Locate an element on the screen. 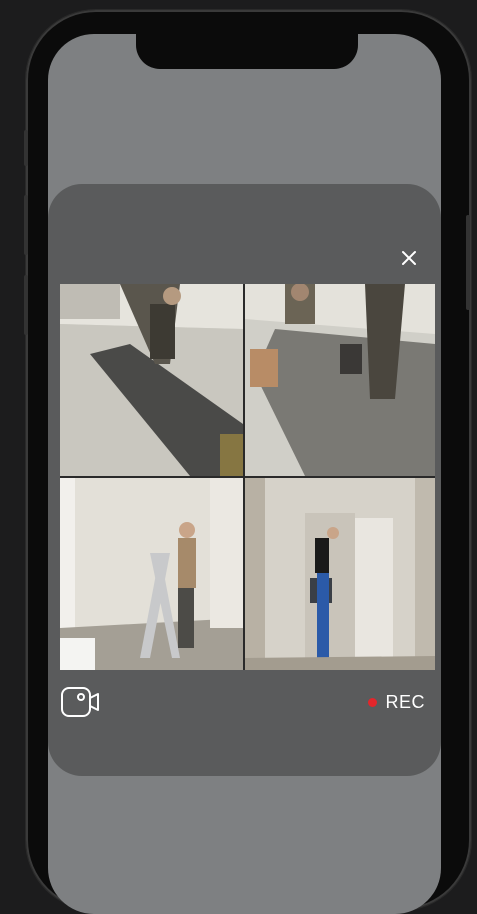  camera-controls: REC is located at coordinates (242, 702).